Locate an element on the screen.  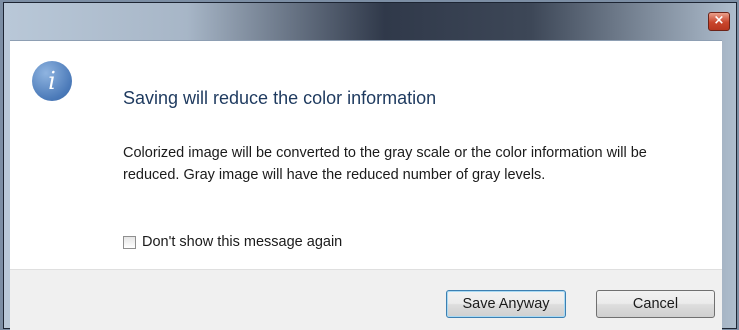
dont-show-again-label: Don't show this message again is located at coordinates (242, 242).